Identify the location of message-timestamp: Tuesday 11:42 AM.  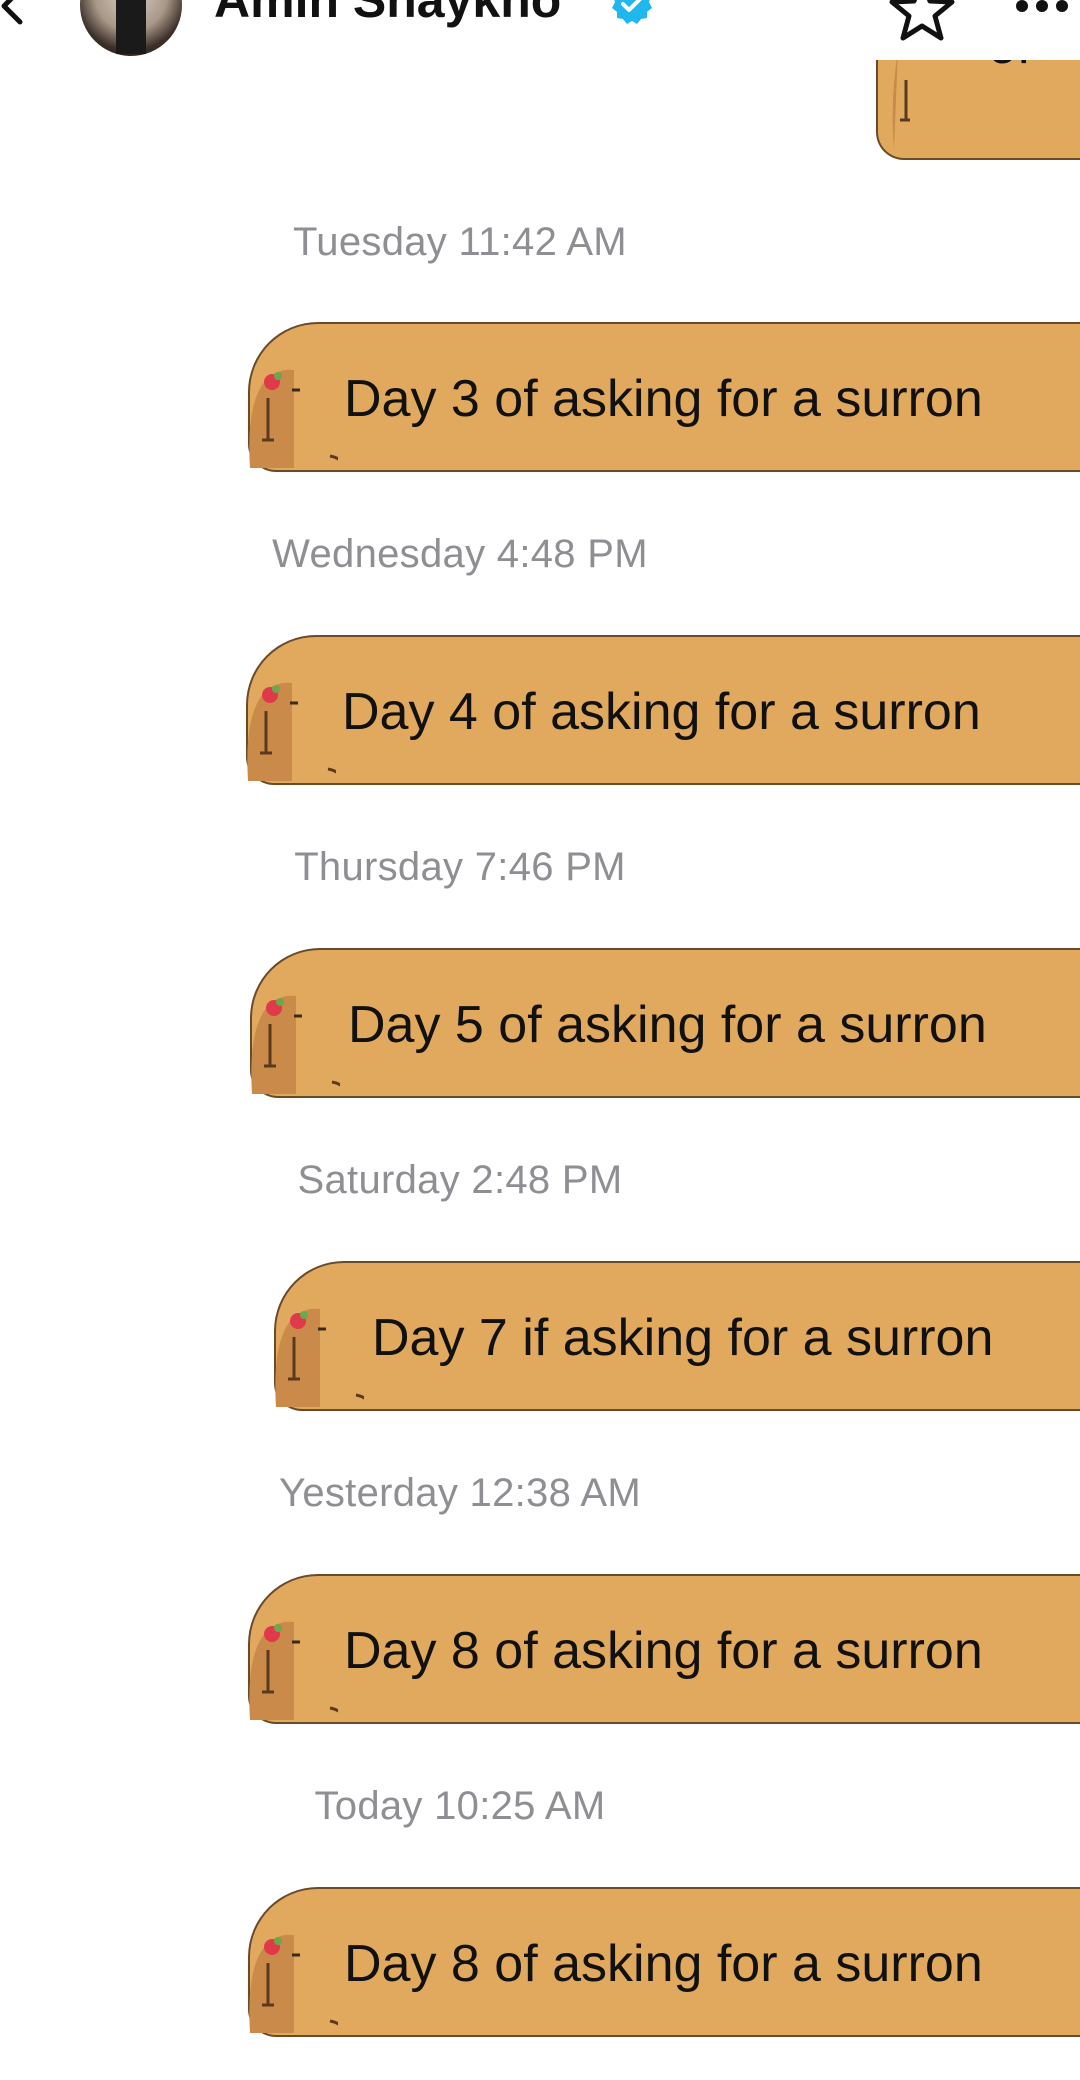
(460, 242).